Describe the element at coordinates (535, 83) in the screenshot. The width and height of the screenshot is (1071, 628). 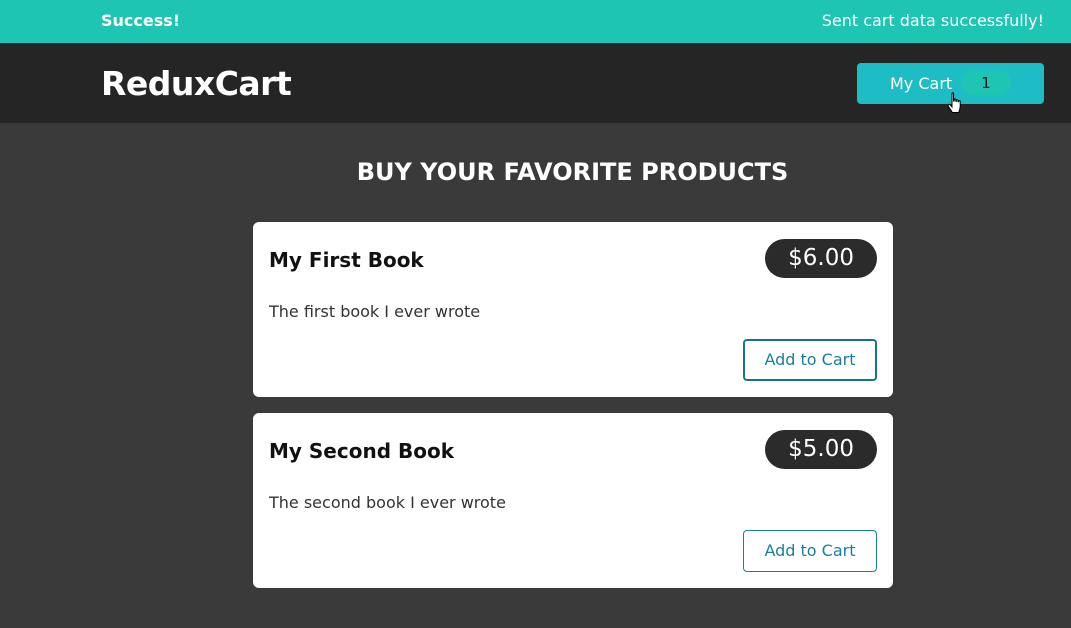
I see `main-header: ReduxCart My Cart 1` at that location.